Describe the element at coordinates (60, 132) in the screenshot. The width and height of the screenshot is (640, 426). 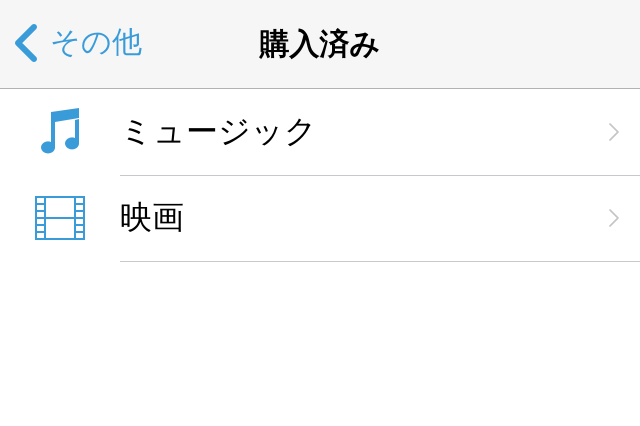
I see `music-note-icon` at that location.